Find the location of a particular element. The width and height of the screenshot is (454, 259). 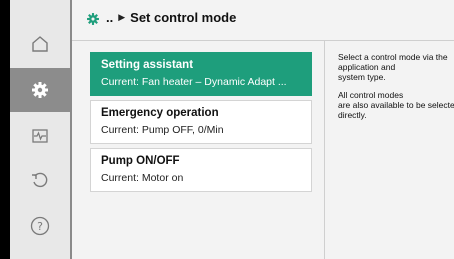

breadcrumb-parent: .. is located at coordinates (109, 17).